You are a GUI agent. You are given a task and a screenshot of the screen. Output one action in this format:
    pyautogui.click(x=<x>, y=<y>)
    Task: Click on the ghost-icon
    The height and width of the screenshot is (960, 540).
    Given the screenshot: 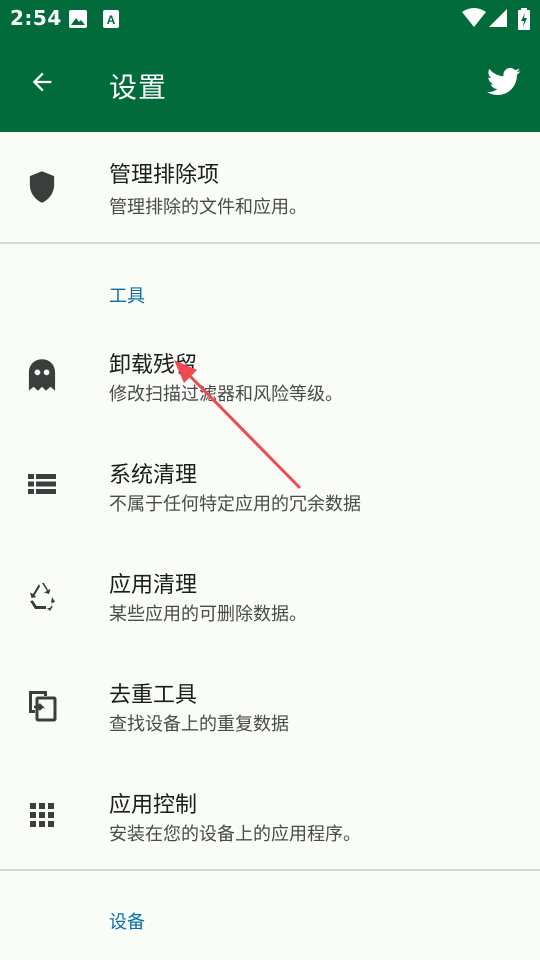 What is the action you would take?
    pyautogui.click(x=42, y=375)
    